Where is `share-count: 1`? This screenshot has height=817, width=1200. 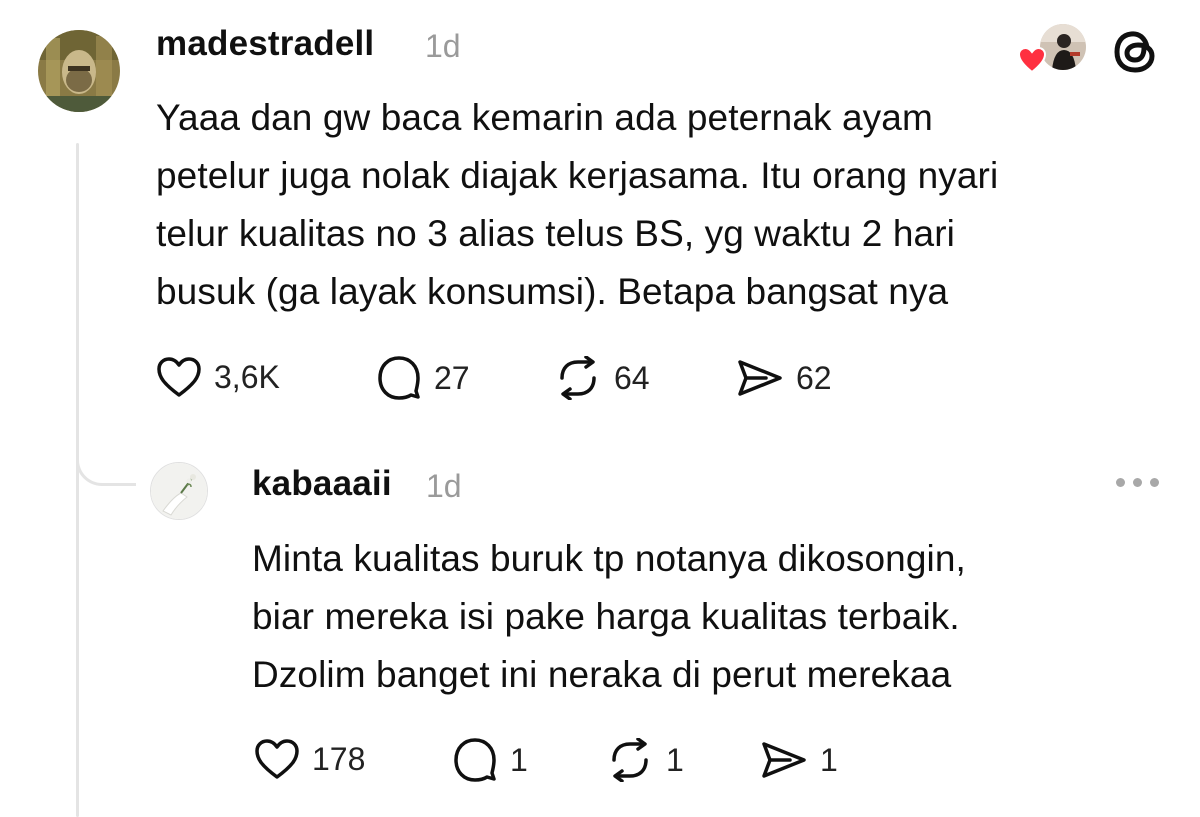
share-count: 1 is located at coordinates (829, 759).